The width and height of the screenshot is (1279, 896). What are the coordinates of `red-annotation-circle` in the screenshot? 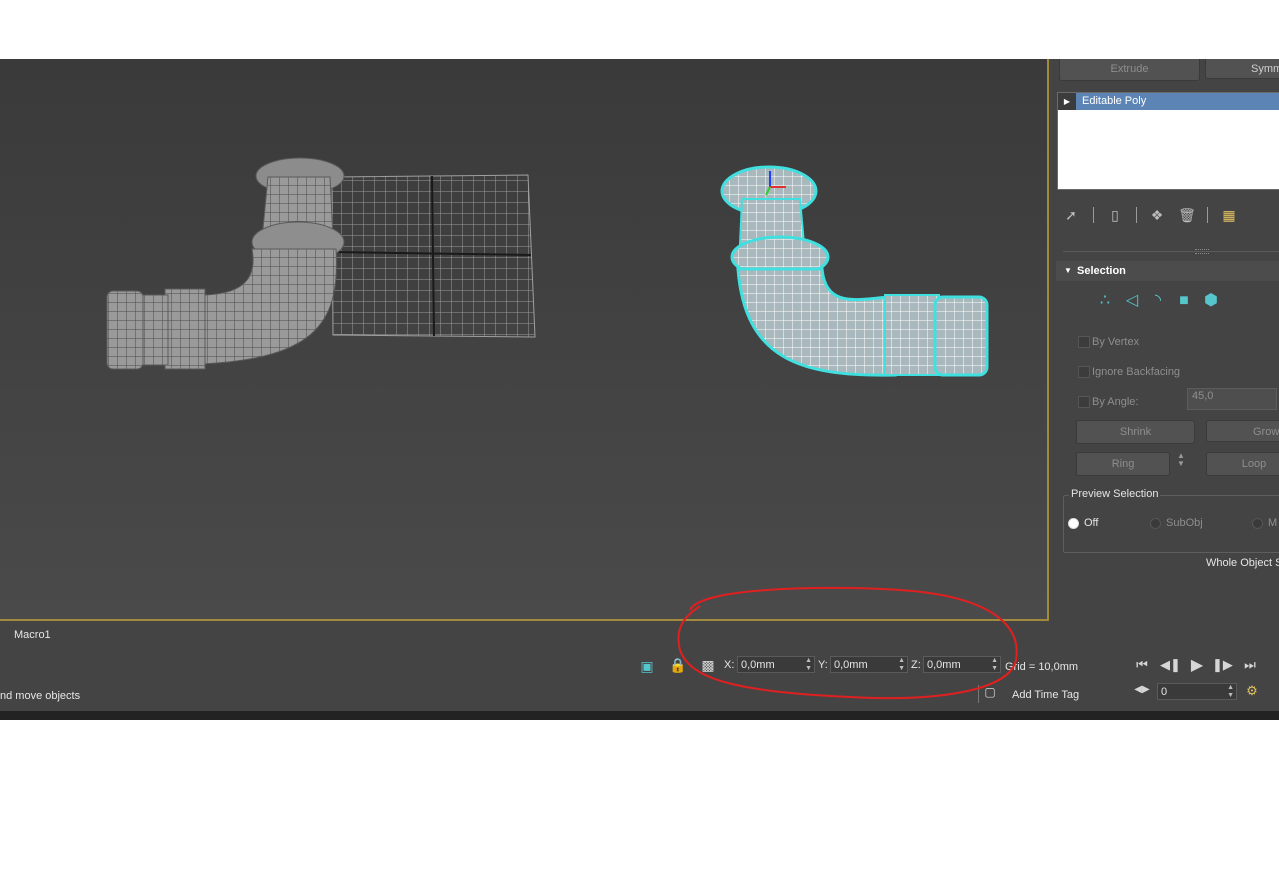 It's located at (847, 643).